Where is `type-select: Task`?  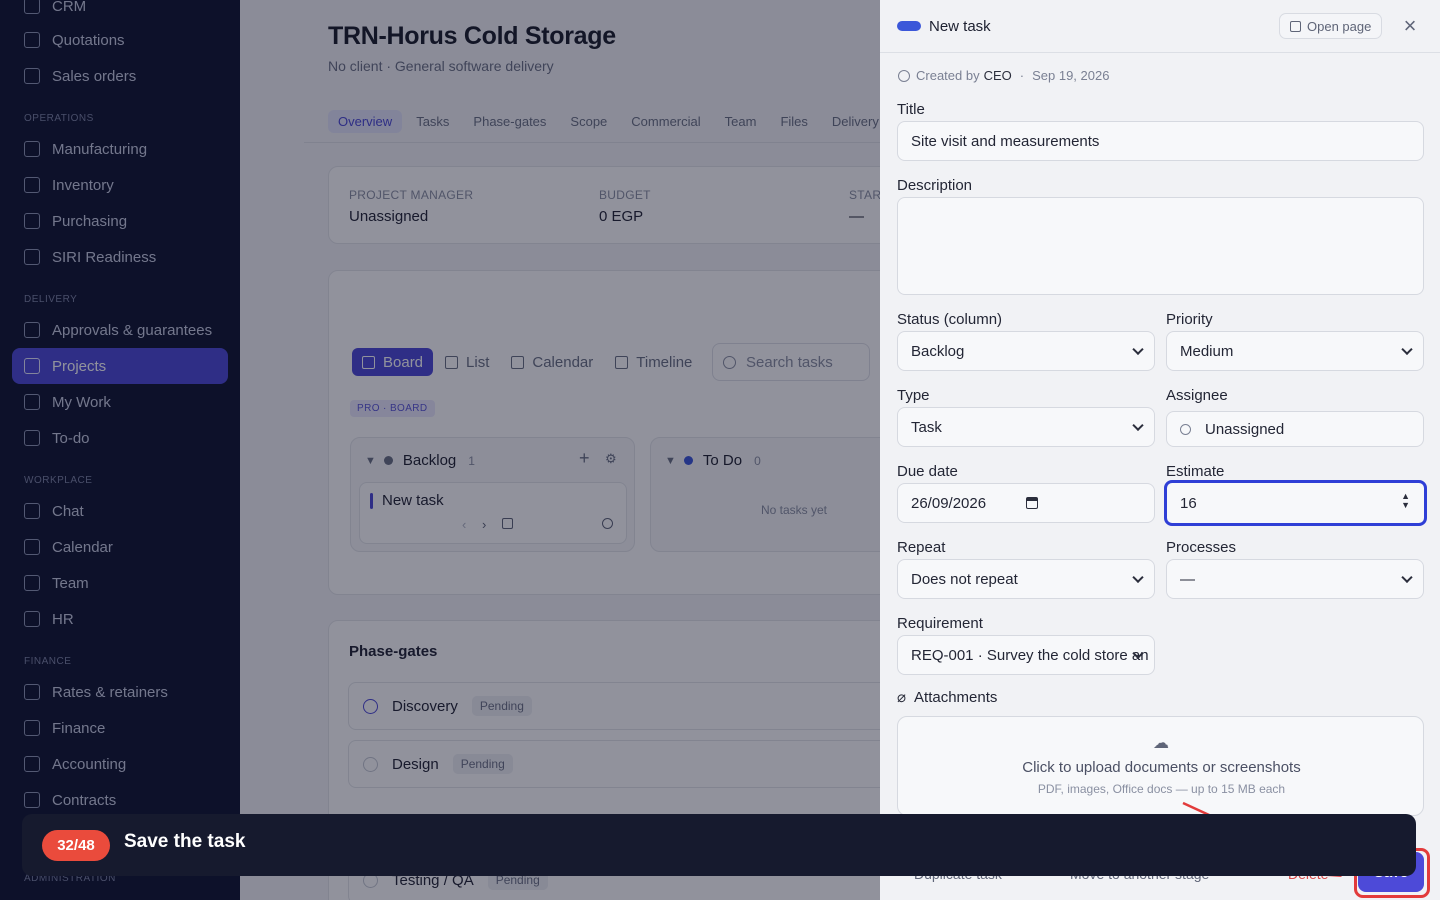 type-select: Task is located at coordinates (1026, 427).